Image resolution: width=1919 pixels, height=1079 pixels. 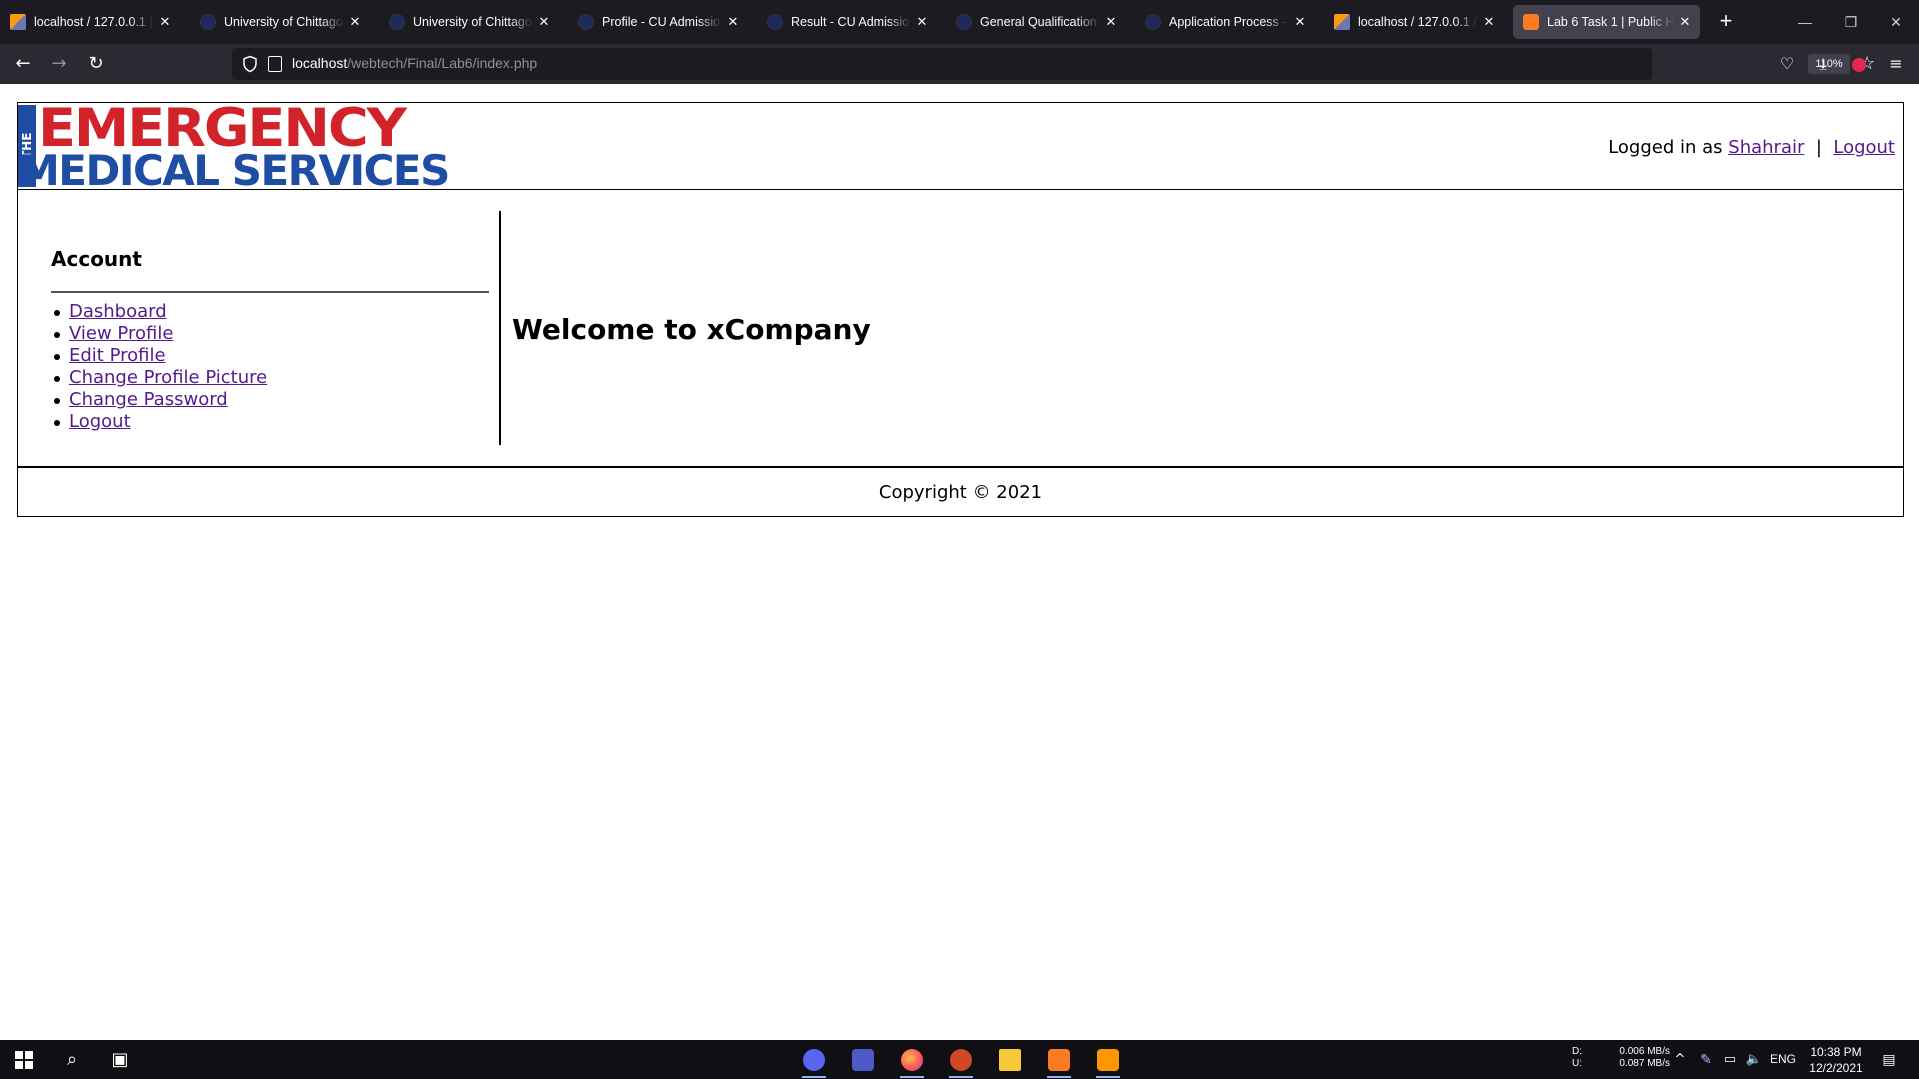 I want to click on url-text: localhost/webtech/Final/Lab6/index.php, so click(x=414, y=63).